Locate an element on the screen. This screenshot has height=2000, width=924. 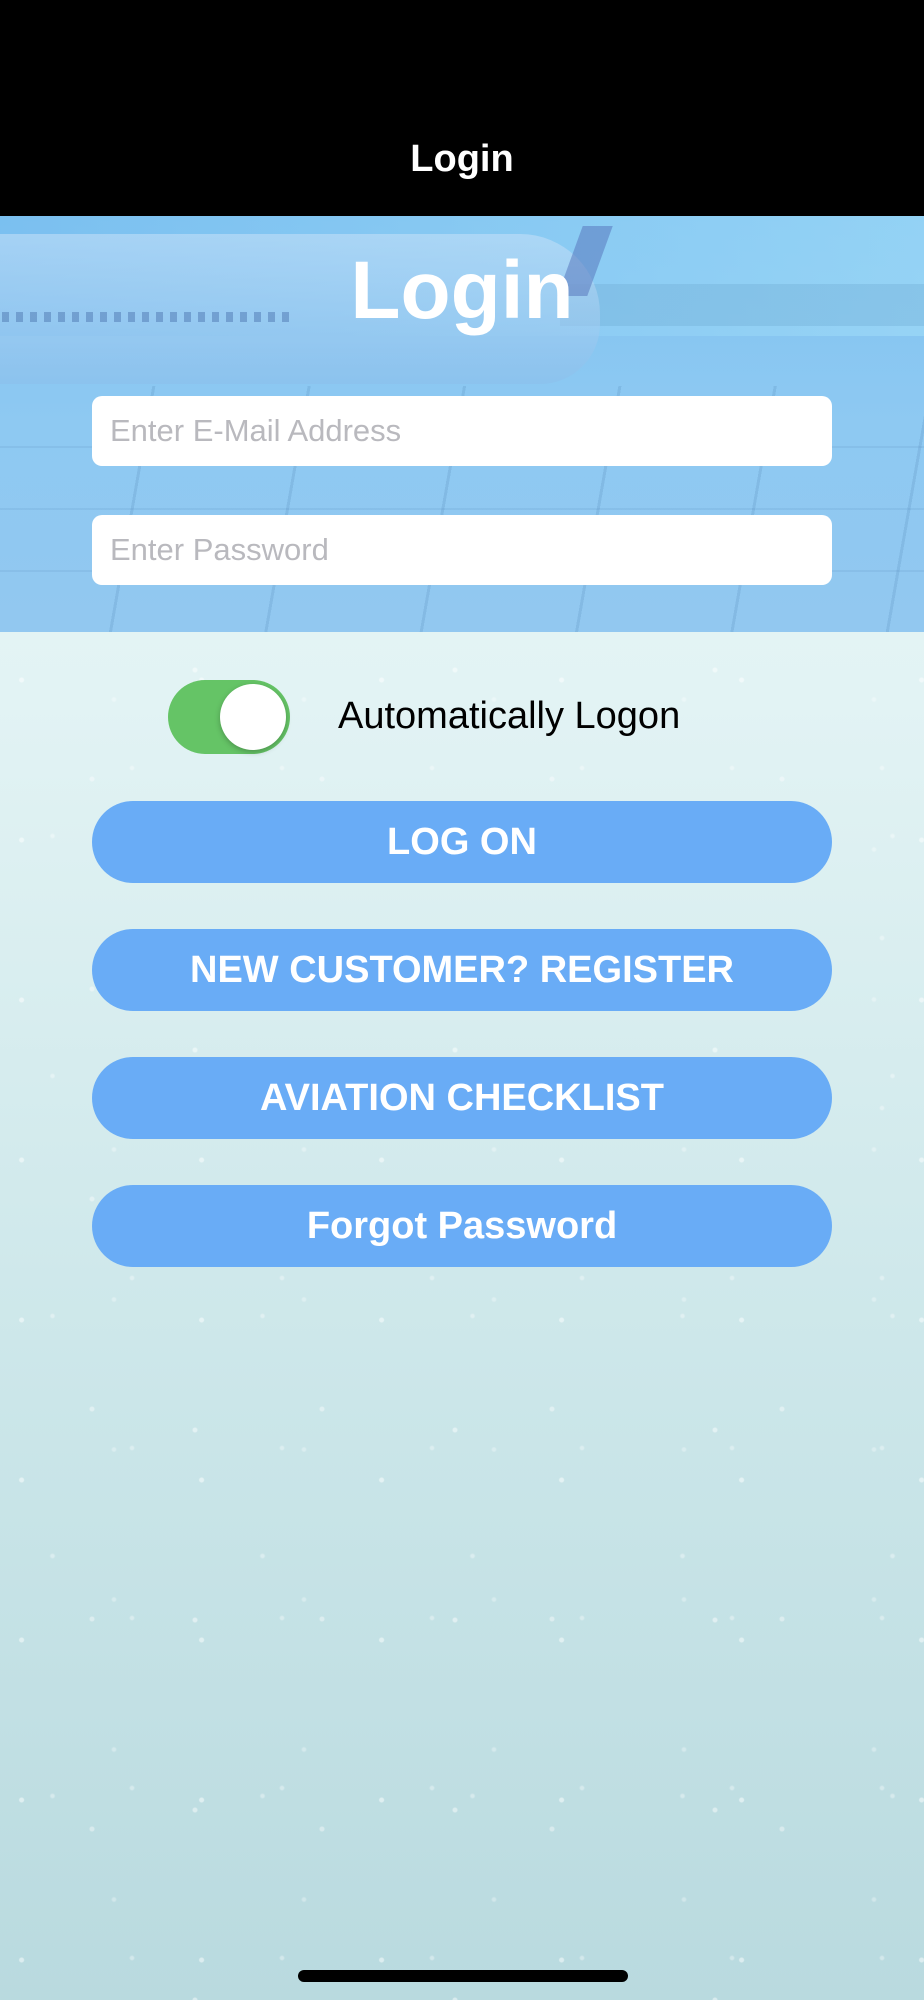
aviation-checklist-button: AVIATION CHECKLIST is located at coordinates (462, 1098).